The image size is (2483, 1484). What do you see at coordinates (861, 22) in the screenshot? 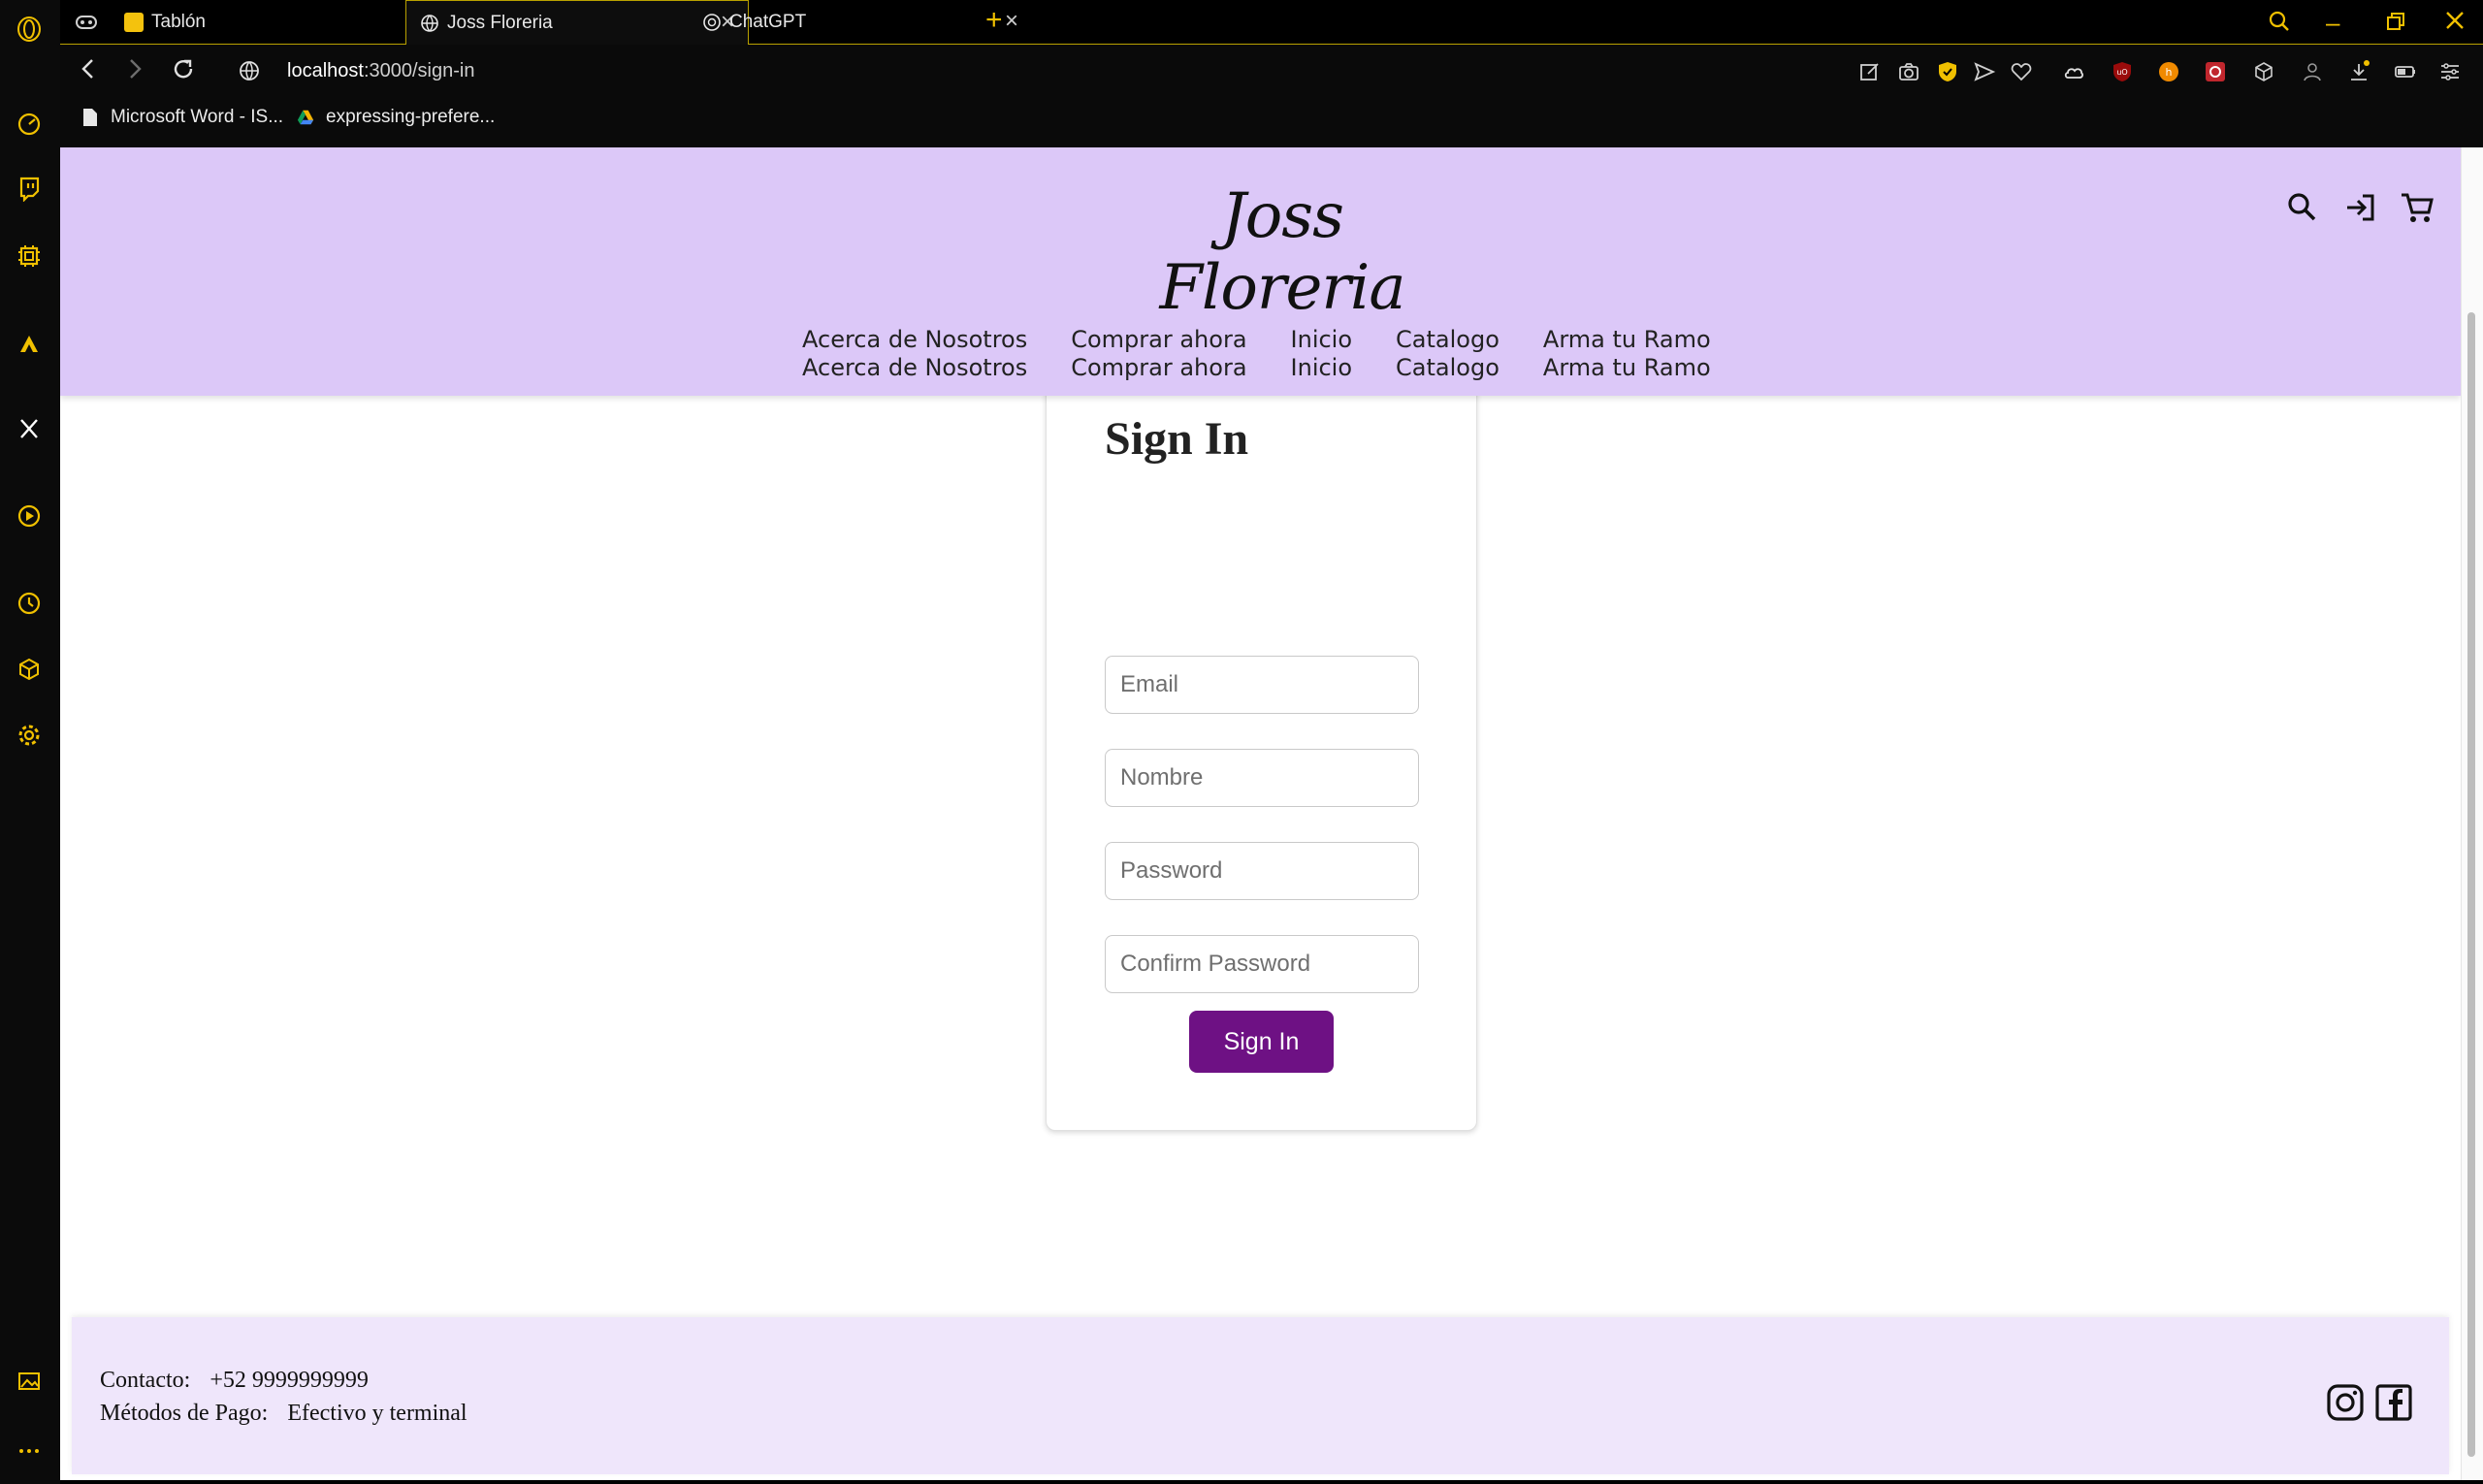
I see `tab-chatgpt: ChatGPT ×` at bounding box center [861, 22].